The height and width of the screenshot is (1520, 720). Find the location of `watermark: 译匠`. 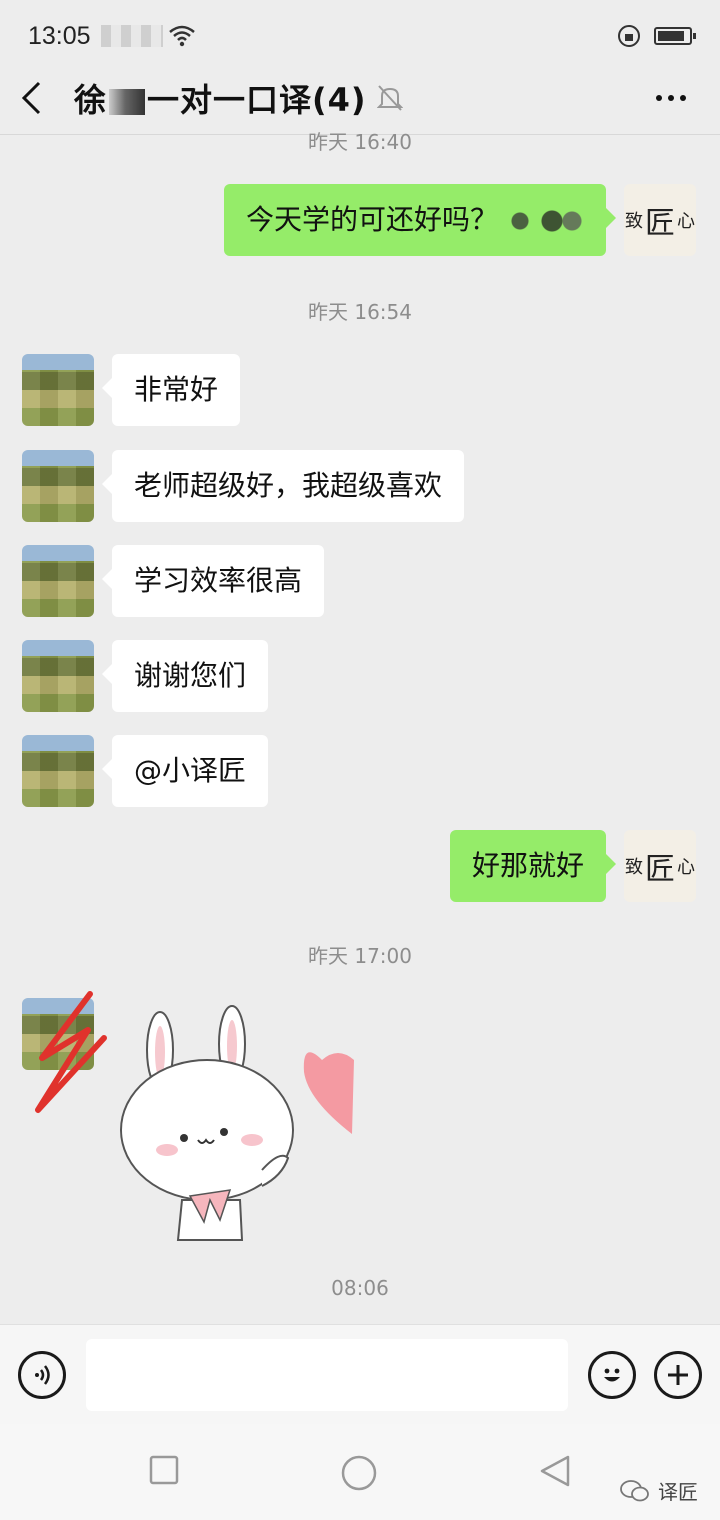

watermark: 译匠 is located at coordinates (659, 1490).